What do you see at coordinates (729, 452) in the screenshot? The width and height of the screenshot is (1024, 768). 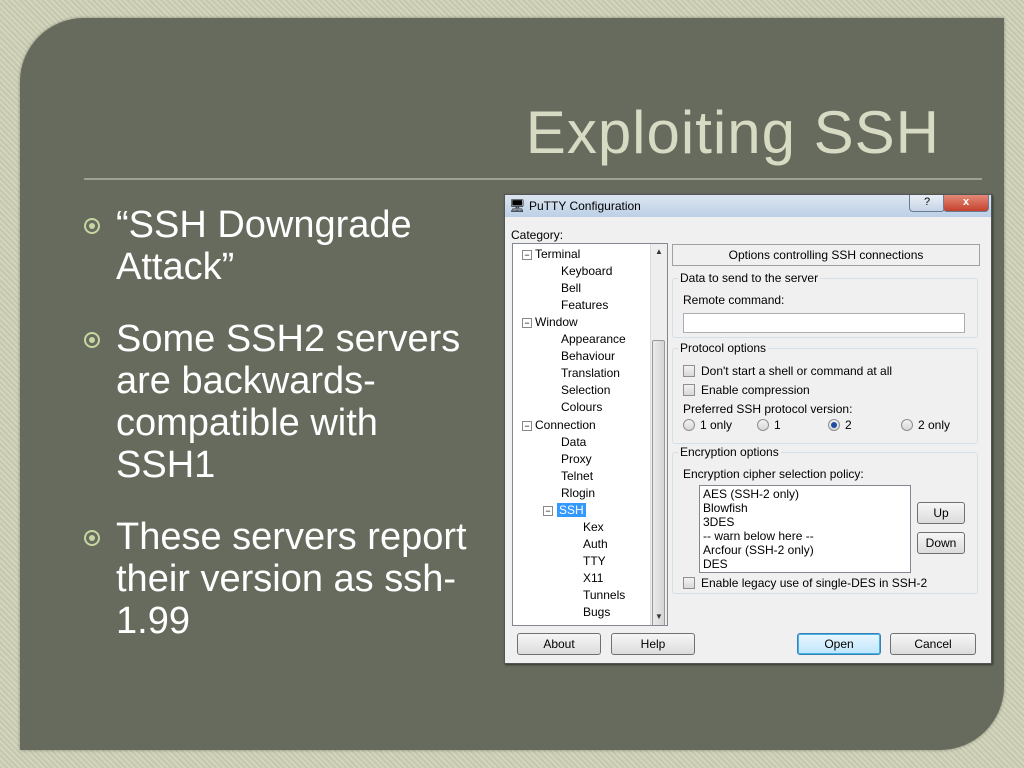 I see `group-title: Encryption options` at bounding box center [729, 452].